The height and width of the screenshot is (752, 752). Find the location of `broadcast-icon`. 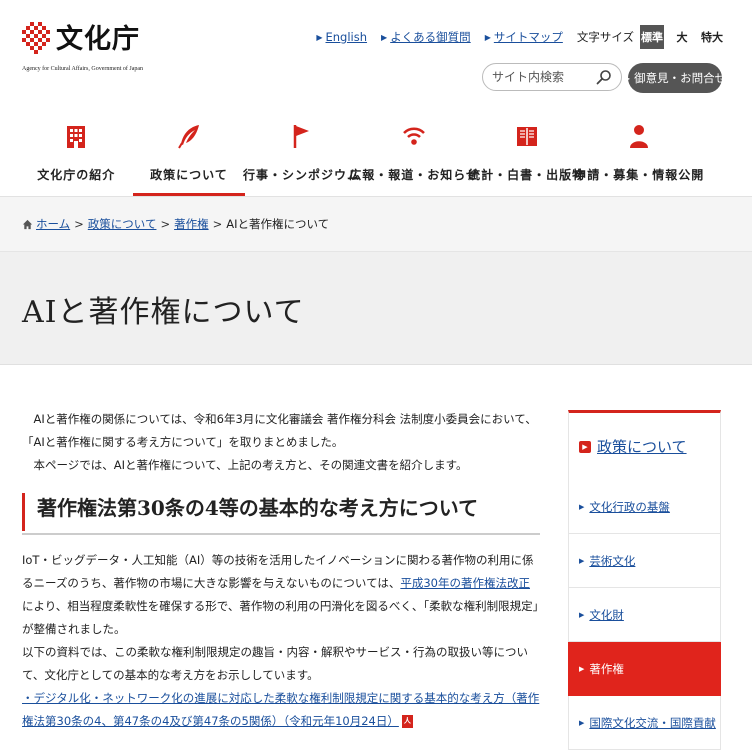

broadcast-icon is located at coordinates (414, 136).